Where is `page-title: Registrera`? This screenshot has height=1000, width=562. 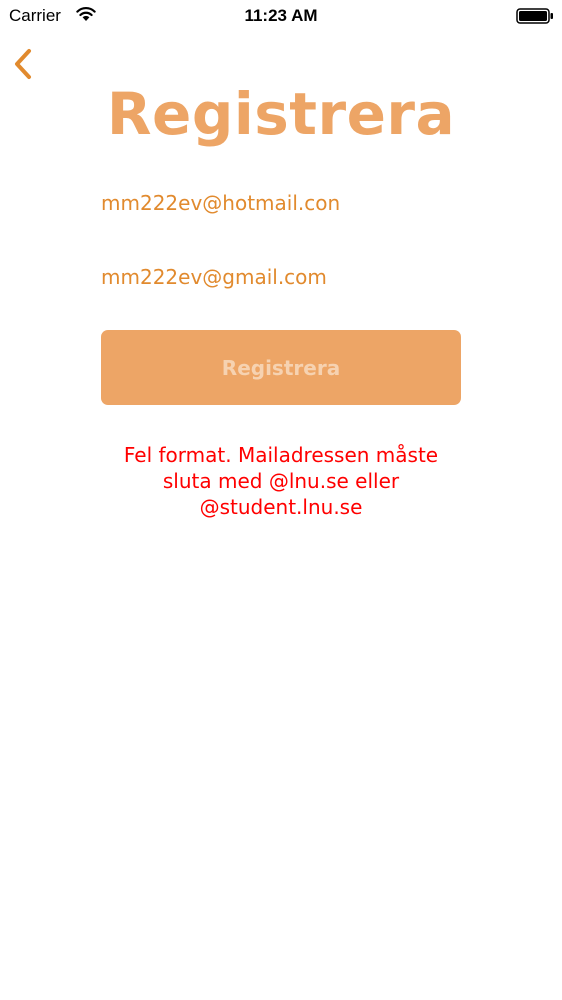 page-title: Registrera is located at coordinates (281, 114).